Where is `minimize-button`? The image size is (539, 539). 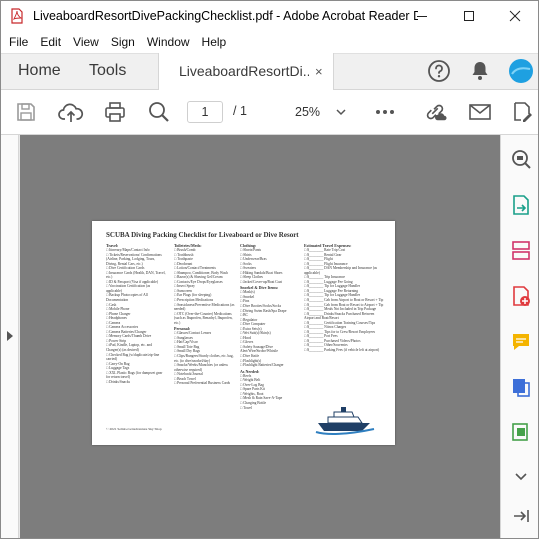 minimize-button is located at coordinates (422, 16).